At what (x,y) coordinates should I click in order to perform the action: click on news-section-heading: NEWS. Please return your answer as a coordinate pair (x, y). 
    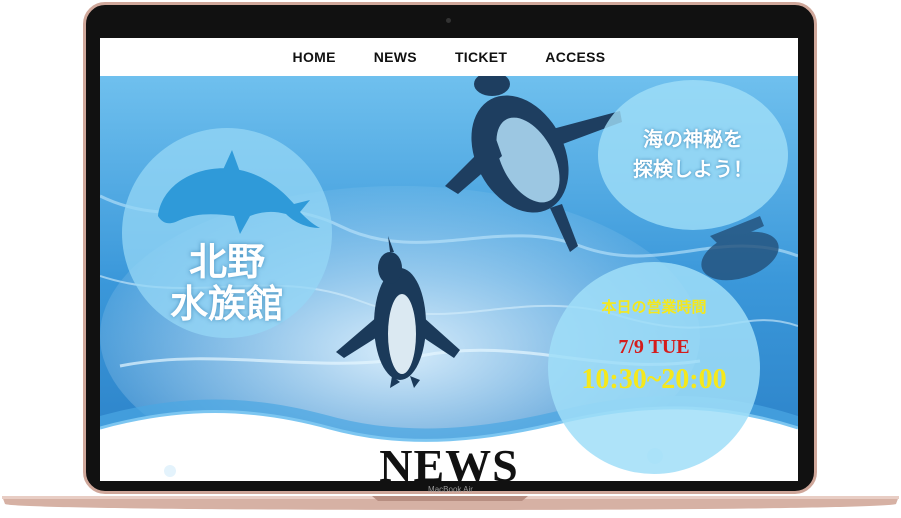
    Looking at the image, I should click on (449, 460).